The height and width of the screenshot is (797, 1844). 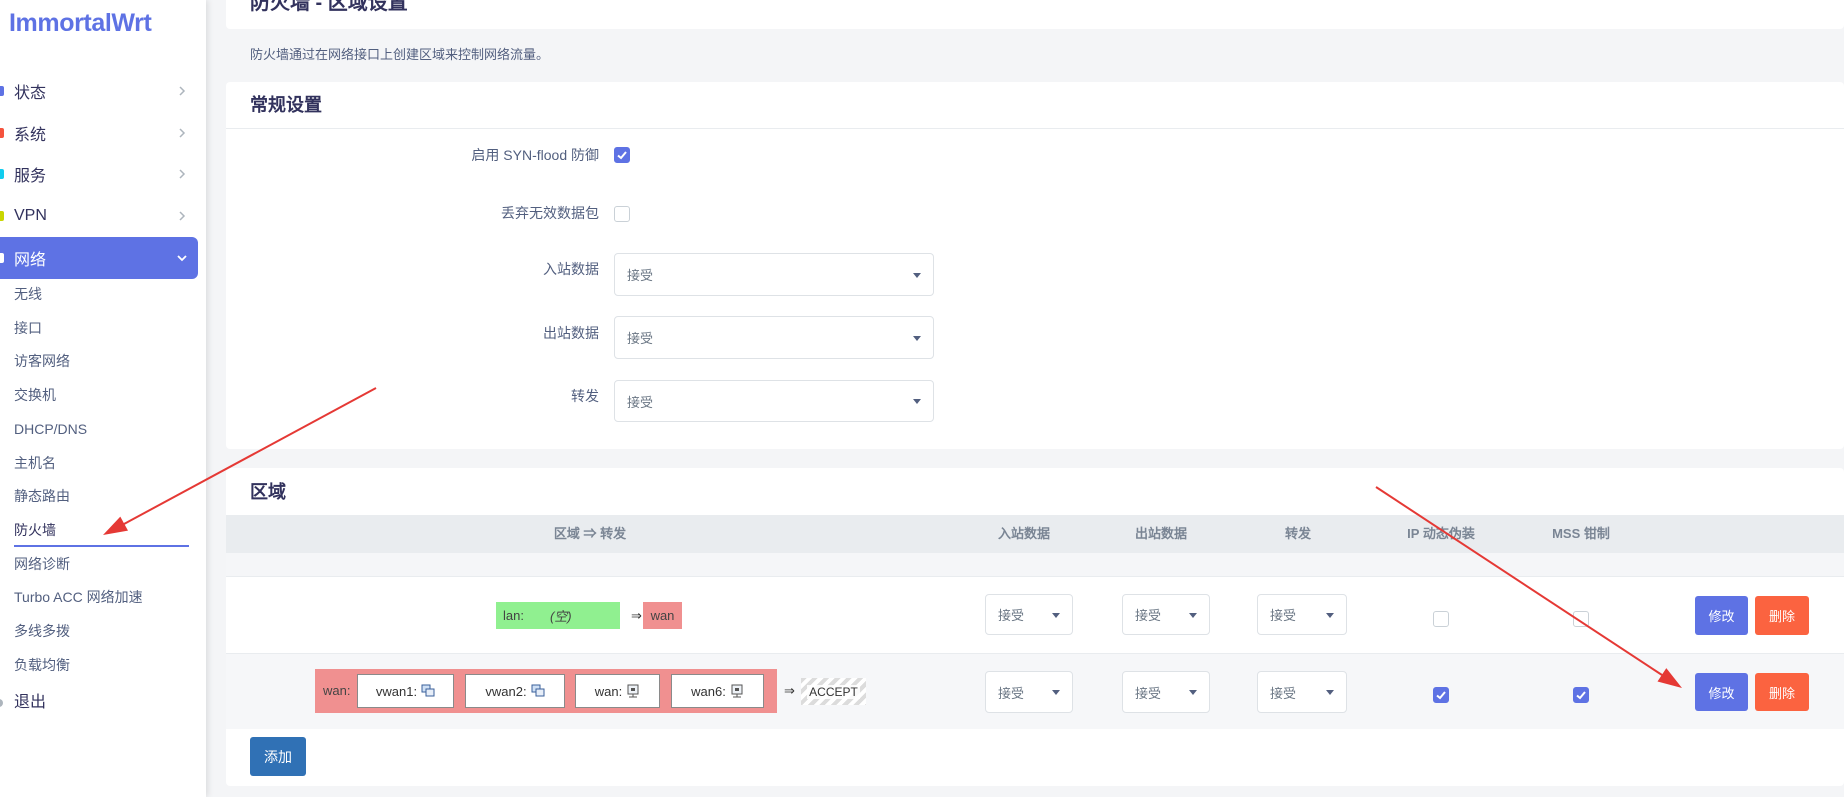 What do you see at coordinates (550, 213) in the screenshot?
I see `drop-invalid-label: 丢弃无效数据包` at bounding box center [550, 213].